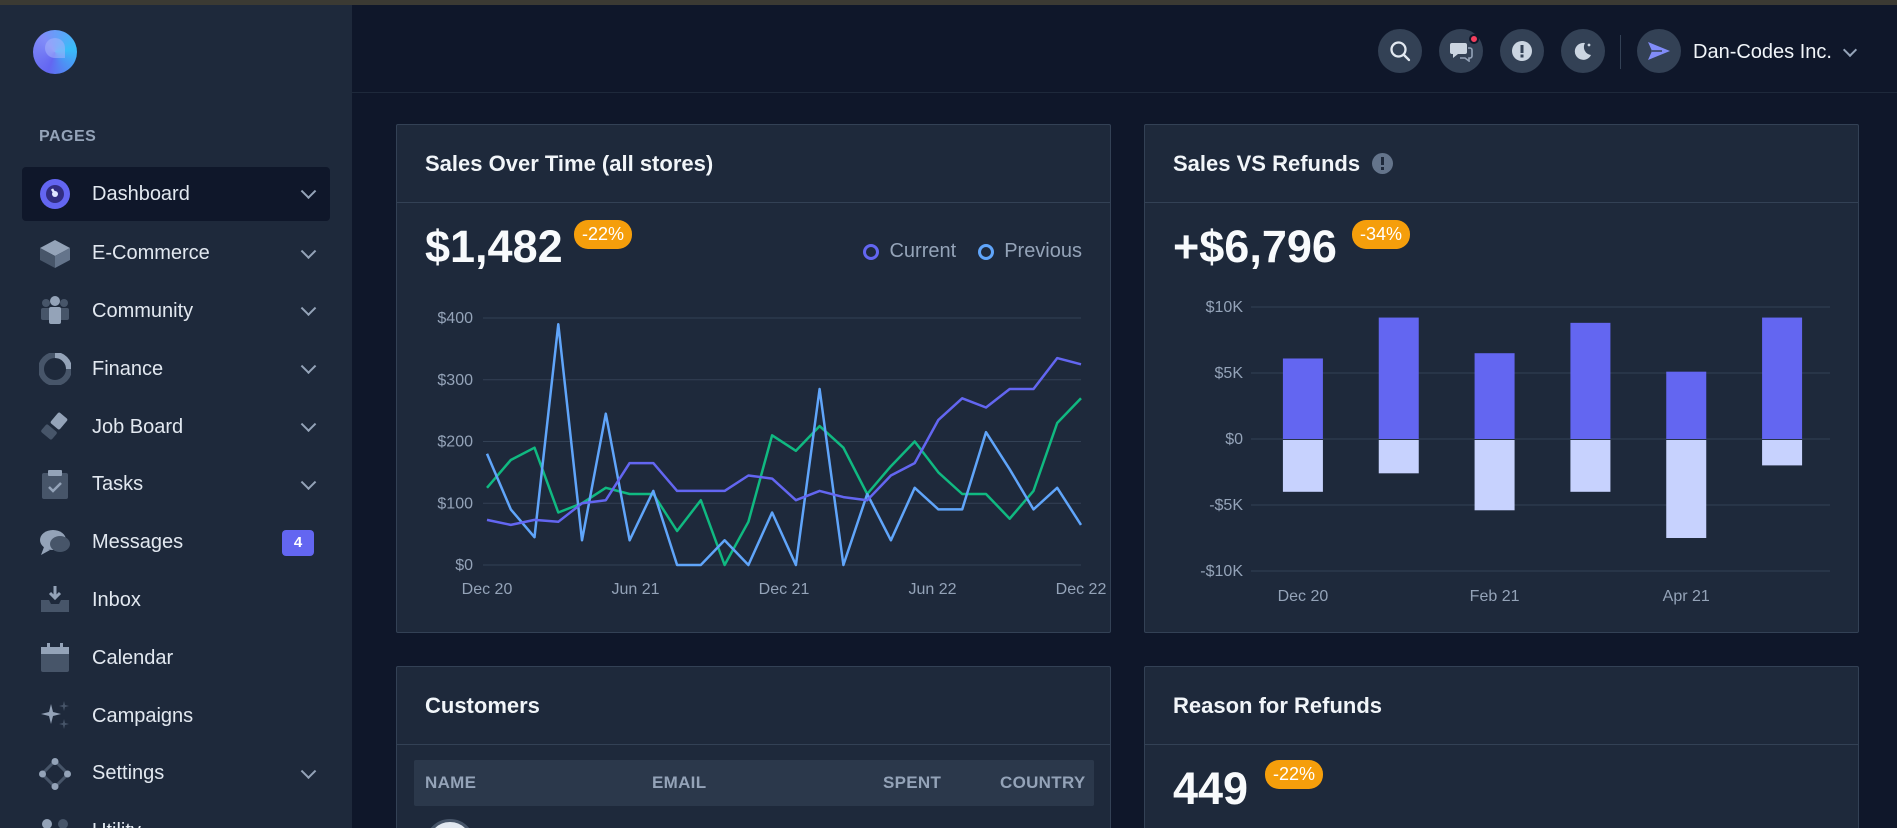 The height and width of the screenshot is (828, 1897). What do you see at coordinates (298, 542) in the screenshot?
I see `unread-count-badge: 4` at bounding box center [298, 542].